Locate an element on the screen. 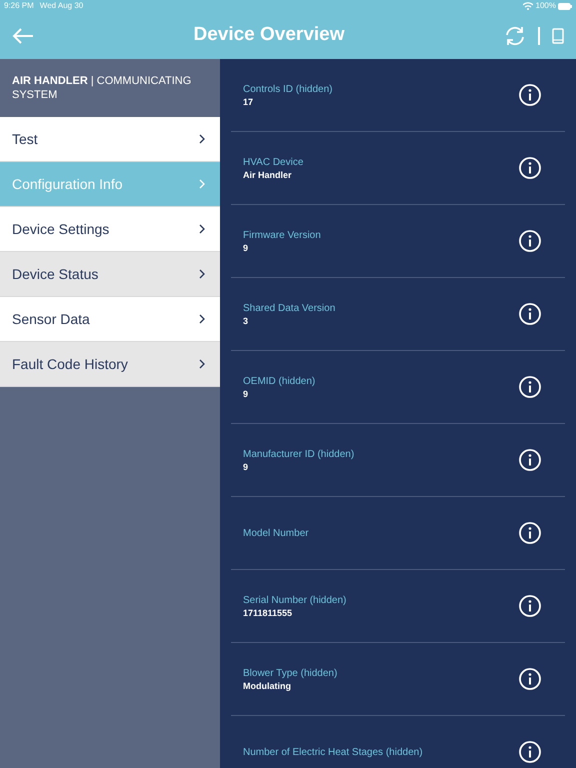 This screenshot has height=768, width=576. battery-level: 100% is located at coordinates (546, 6).